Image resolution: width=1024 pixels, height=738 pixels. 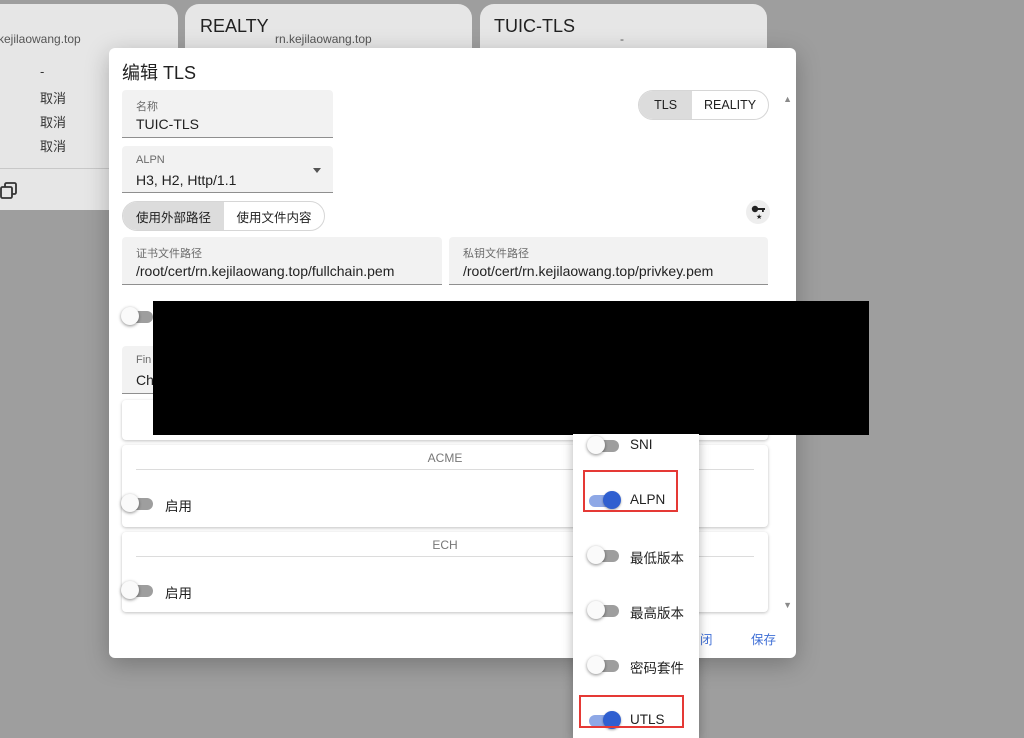 I want to click on key-glyph-icon: ★, so click(x=758, y=212).